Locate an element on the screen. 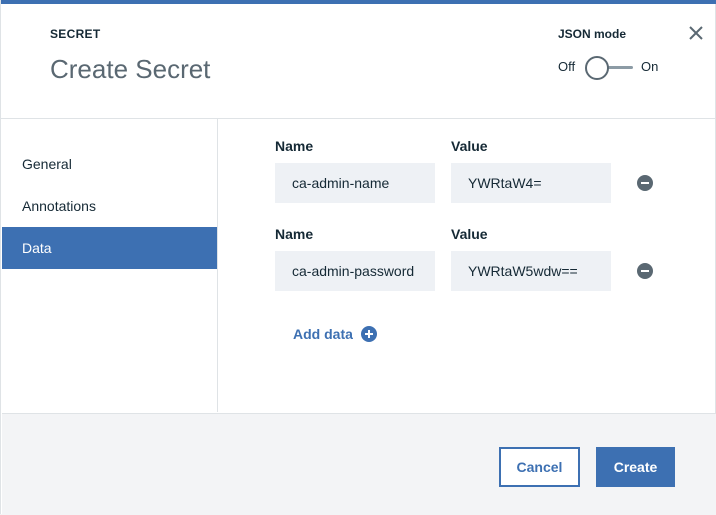  add-data-button: Add data is located at coordinates (335, 334).